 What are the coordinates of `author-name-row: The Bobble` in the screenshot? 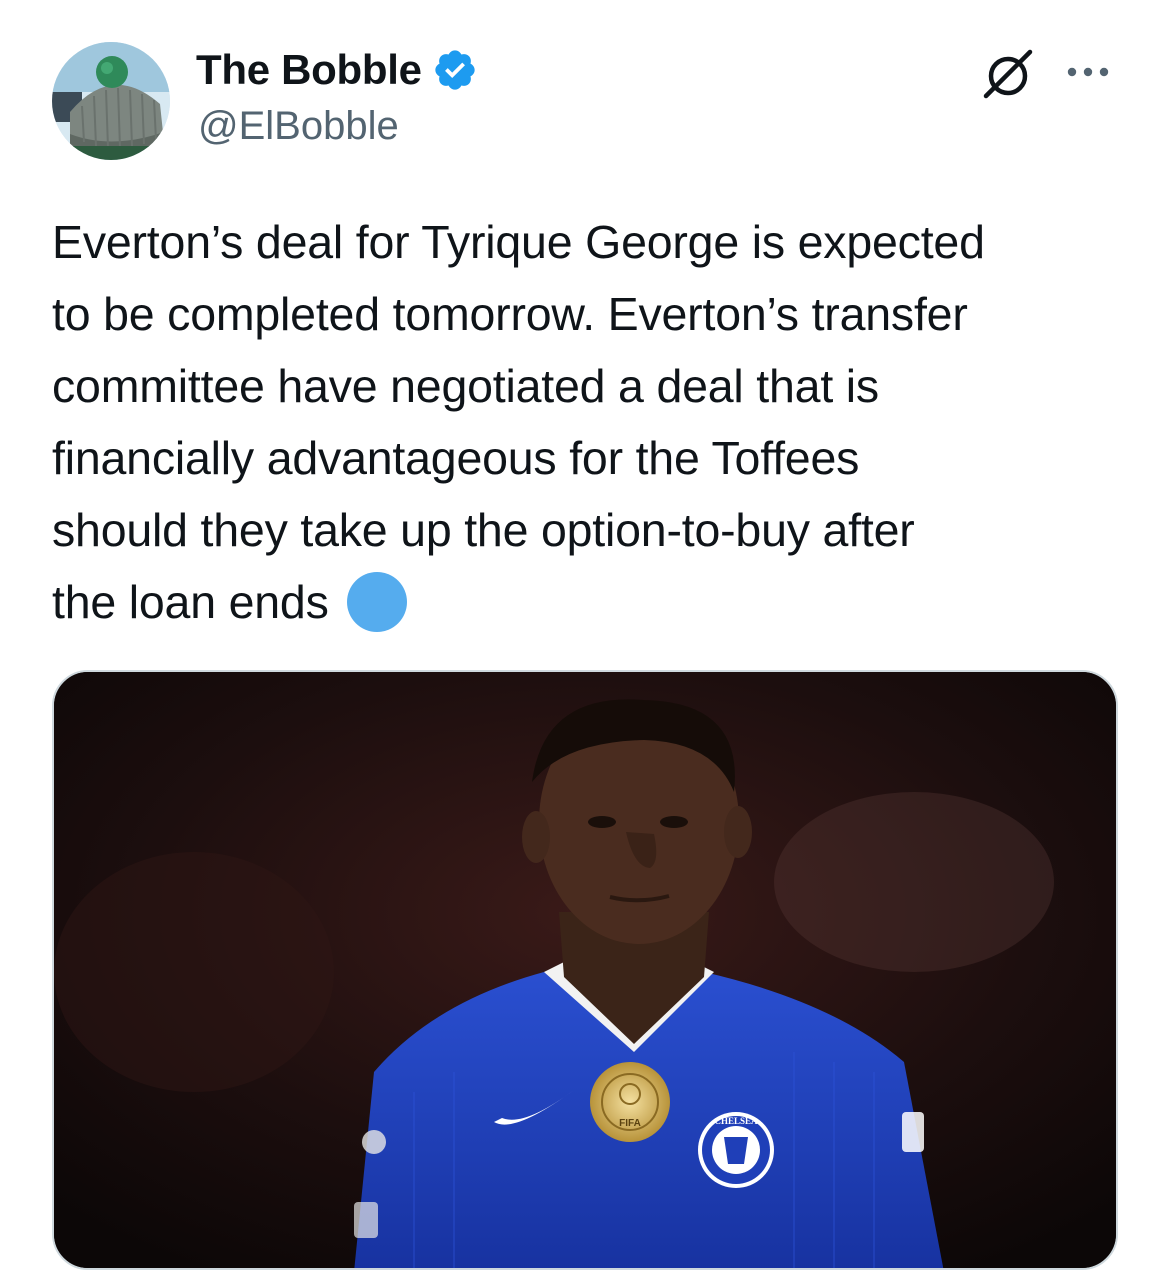 It's located at (337, 70).